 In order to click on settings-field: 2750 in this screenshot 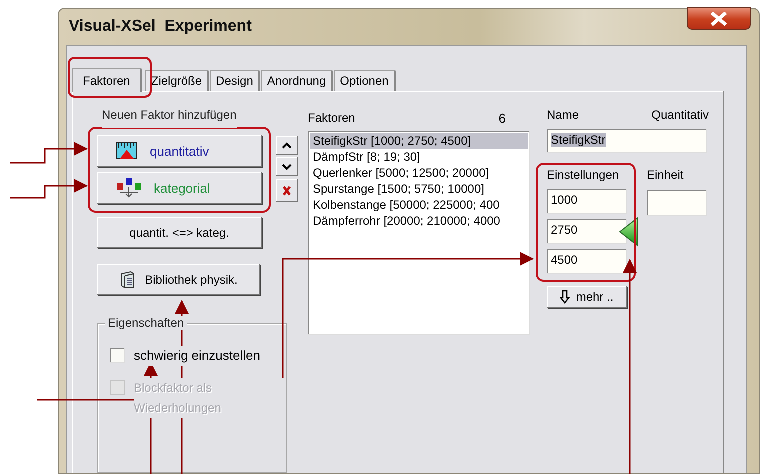, I will do `click(587, 231)`.